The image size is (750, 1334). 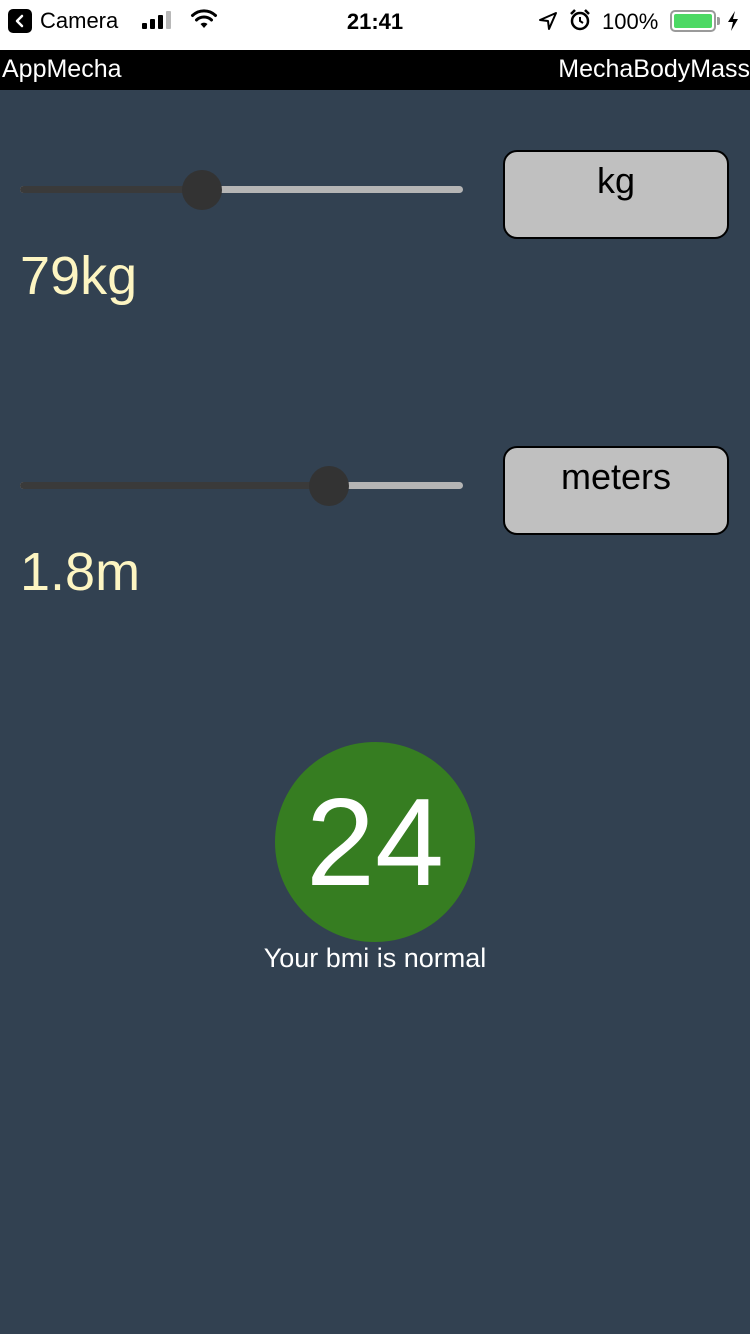 I want to click on app-title-left: AppMecha, so click(x=62, y=69).